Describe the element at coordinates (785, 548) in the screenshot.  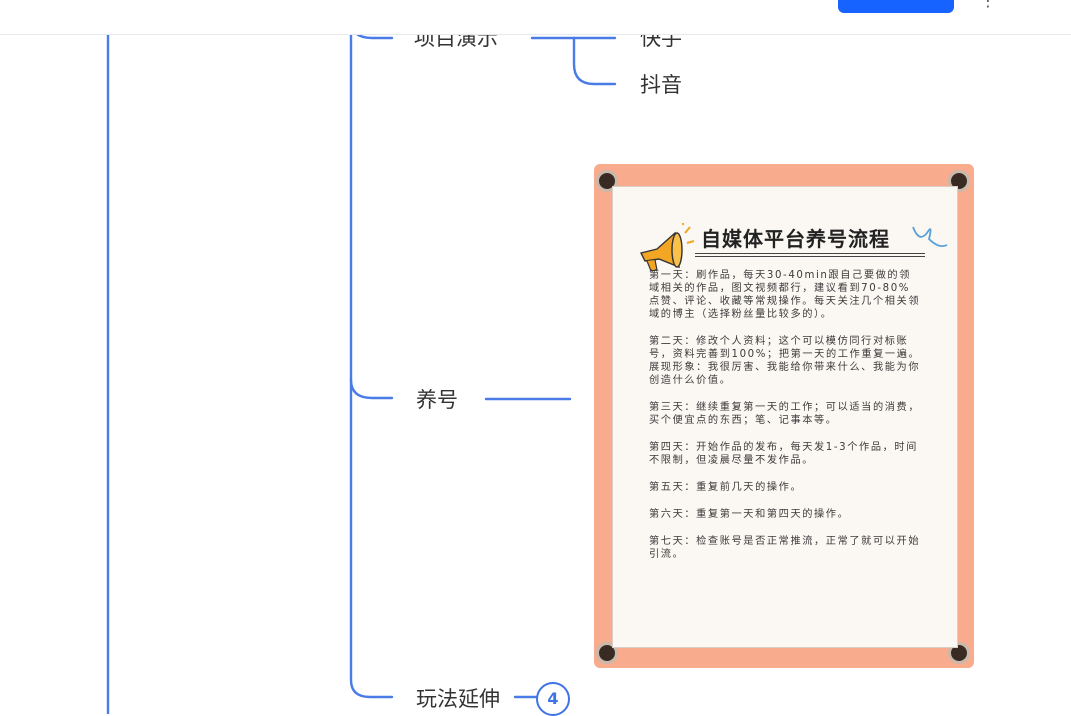
I see `step-day-7: 第七天：检查账号是否正常推流，正常了就可以开始引流。` at that location.